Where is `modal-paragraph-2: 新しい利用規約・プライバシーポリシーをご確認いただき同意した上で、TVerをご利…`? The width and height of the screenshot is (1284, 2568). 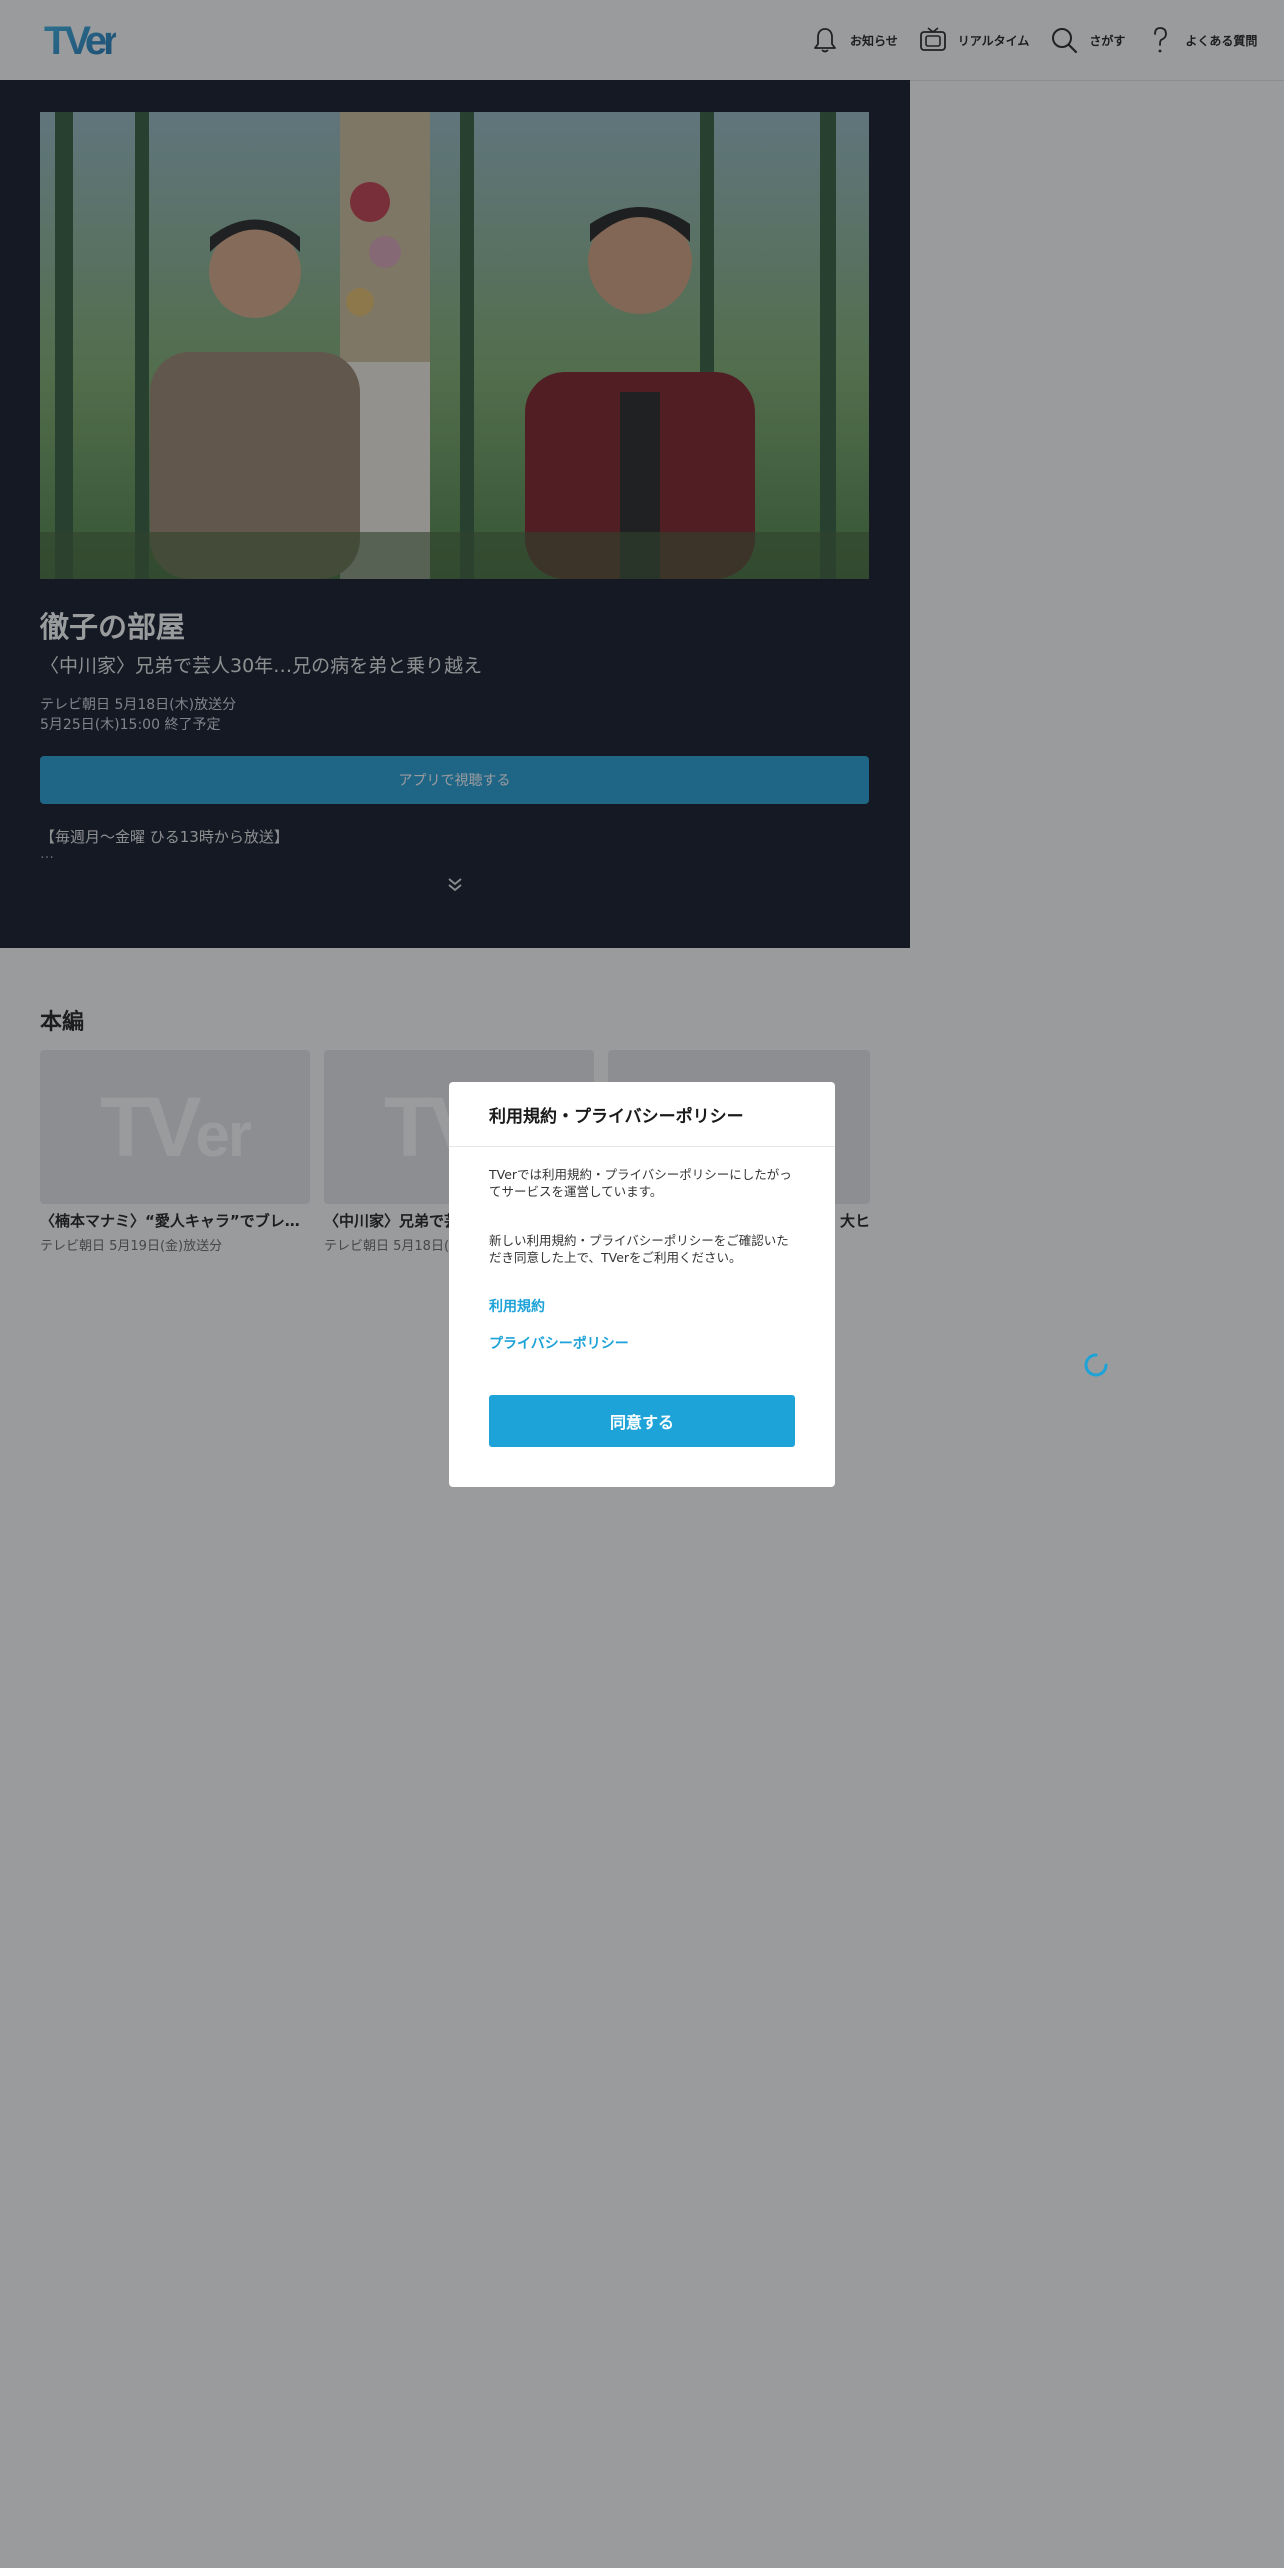
modal-paragraph-2: 新しい利用規約・プライバシーポリシーをご確認いただき同意した上で、TVerをご利… is located at coordinates (639, 1249).